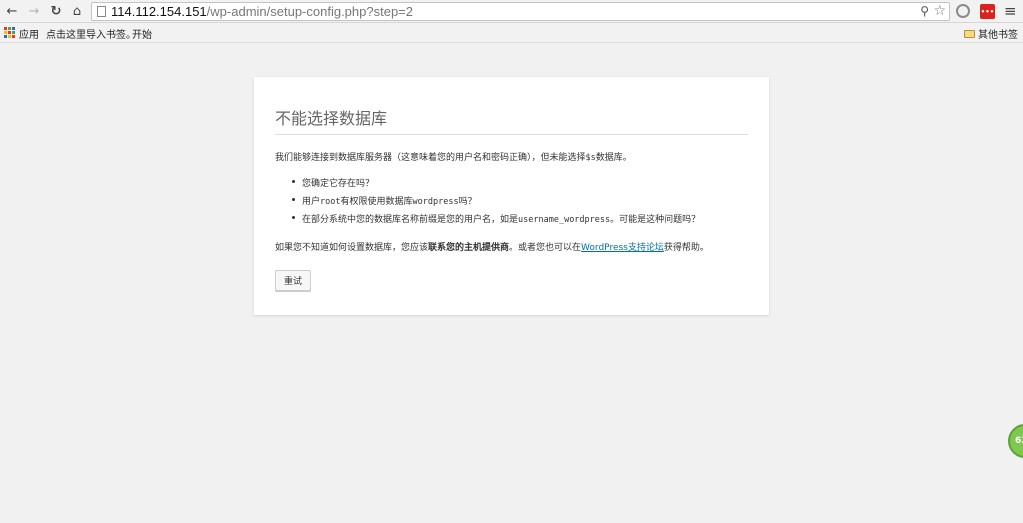 This screenshot has height=523, width=1023. Describe the element at coordinates (29, 33) in the screenshot. I see `bookmark-apps: 应用` at that location.